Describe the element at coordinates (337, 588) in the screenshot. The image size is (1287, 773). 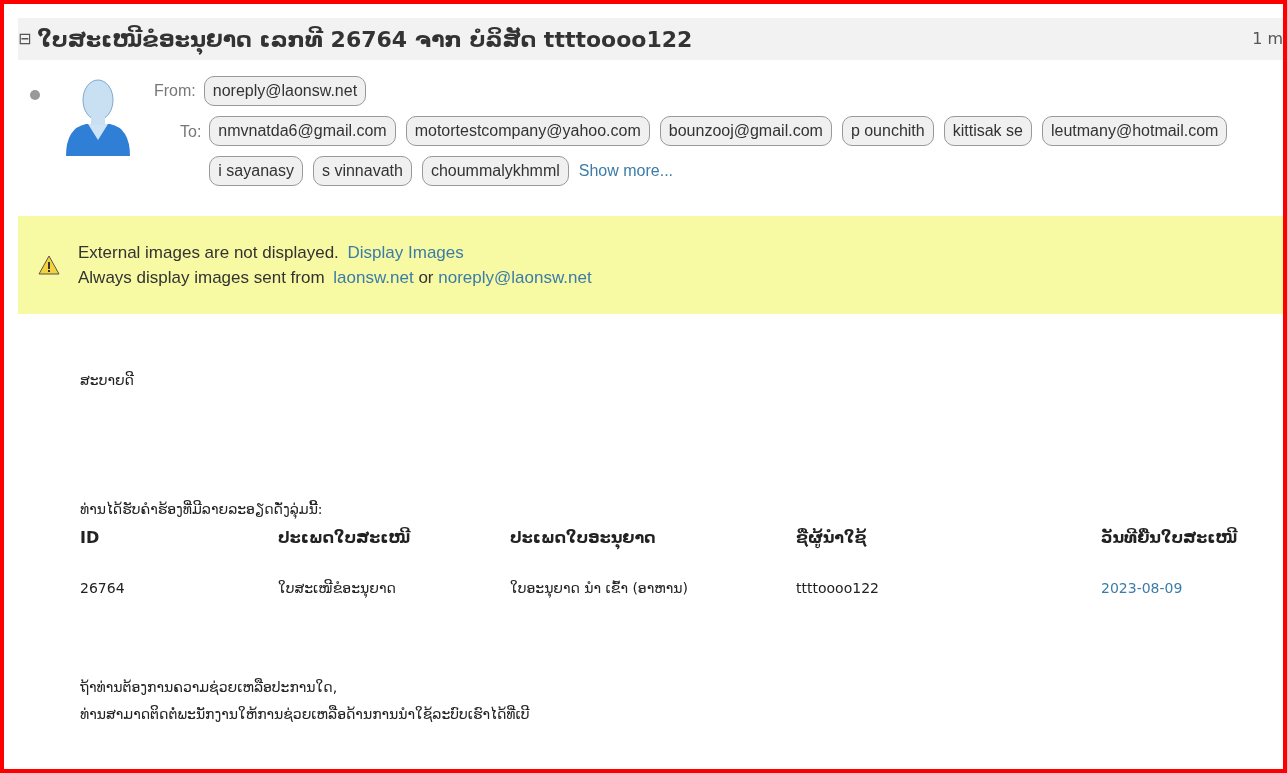
I see `table-cell-text: ໃບສະເໜີຂໍອະນຸຍາດ` at that location.